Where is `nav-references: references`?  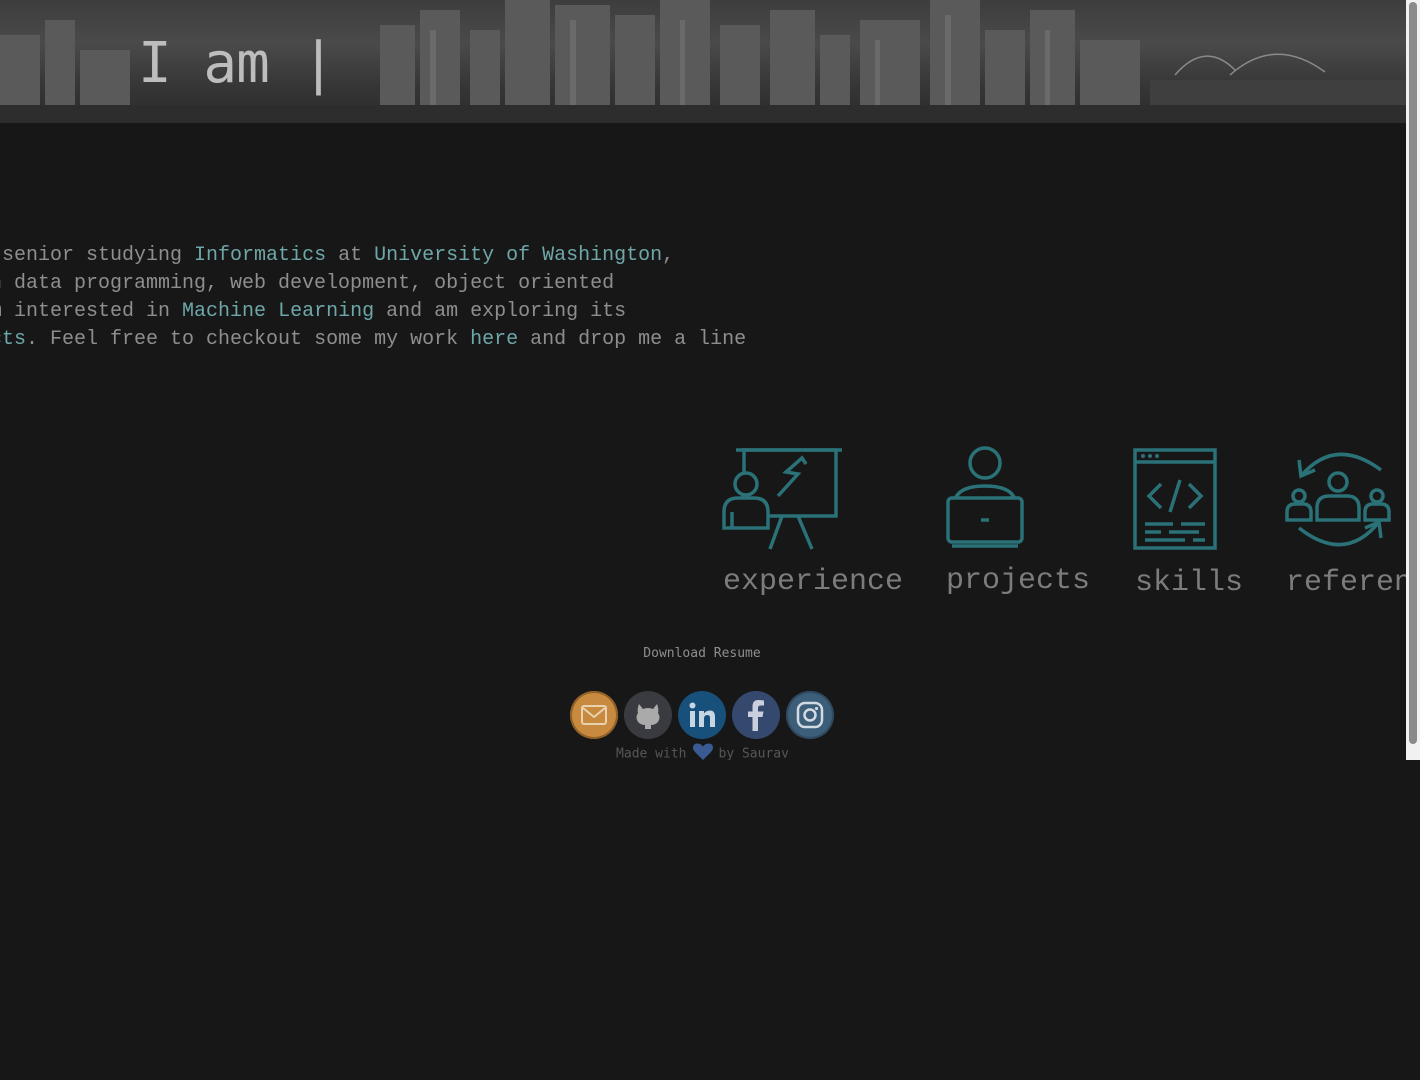
nav-references: references is located at coordinates (1352, 523).